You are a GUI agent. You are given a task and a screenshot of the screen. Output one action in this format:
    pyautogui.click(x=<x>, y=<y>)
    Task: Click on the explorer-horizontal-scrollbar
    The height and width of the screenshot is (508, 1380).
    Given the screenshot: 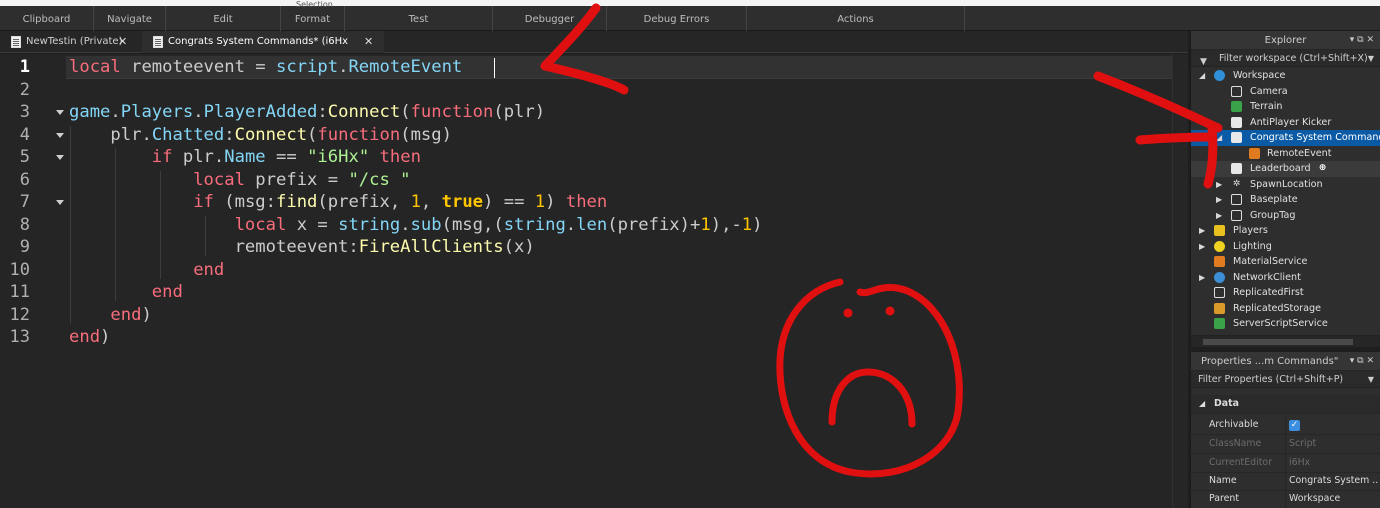 What is the action you would take?
    pyautogui.click(x=1285, y=341)
    